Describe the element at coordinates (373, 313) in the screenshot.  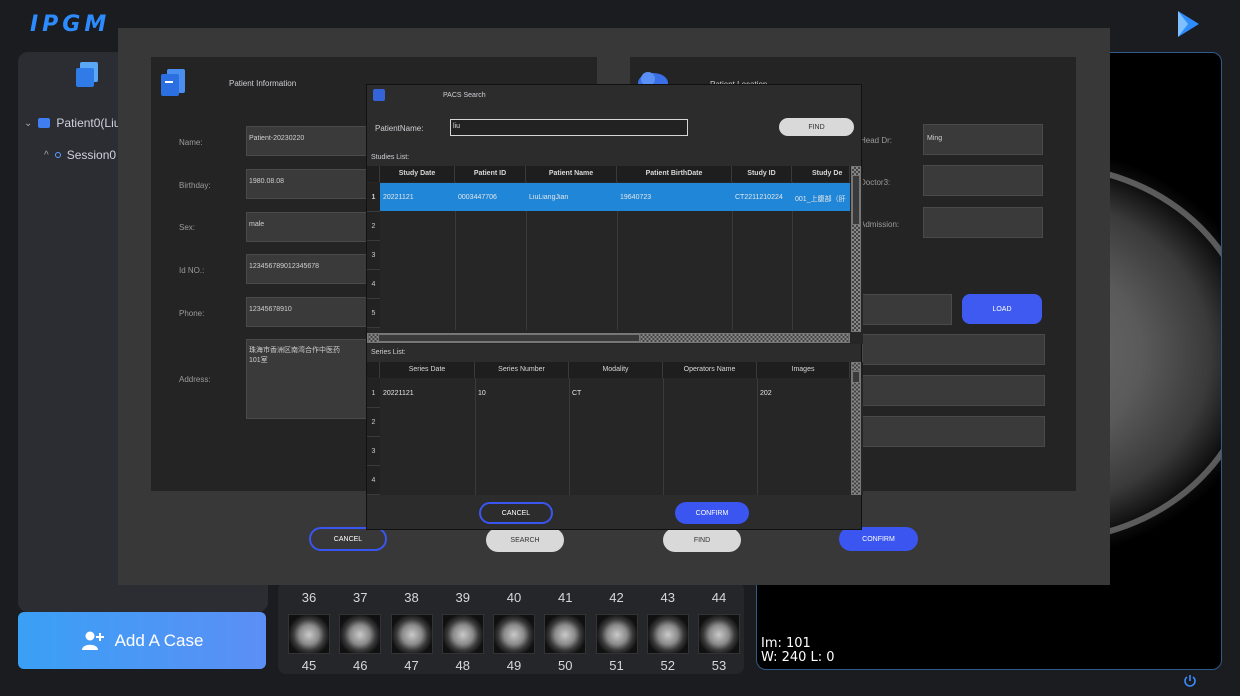
I see `row-number: 5` at that location.